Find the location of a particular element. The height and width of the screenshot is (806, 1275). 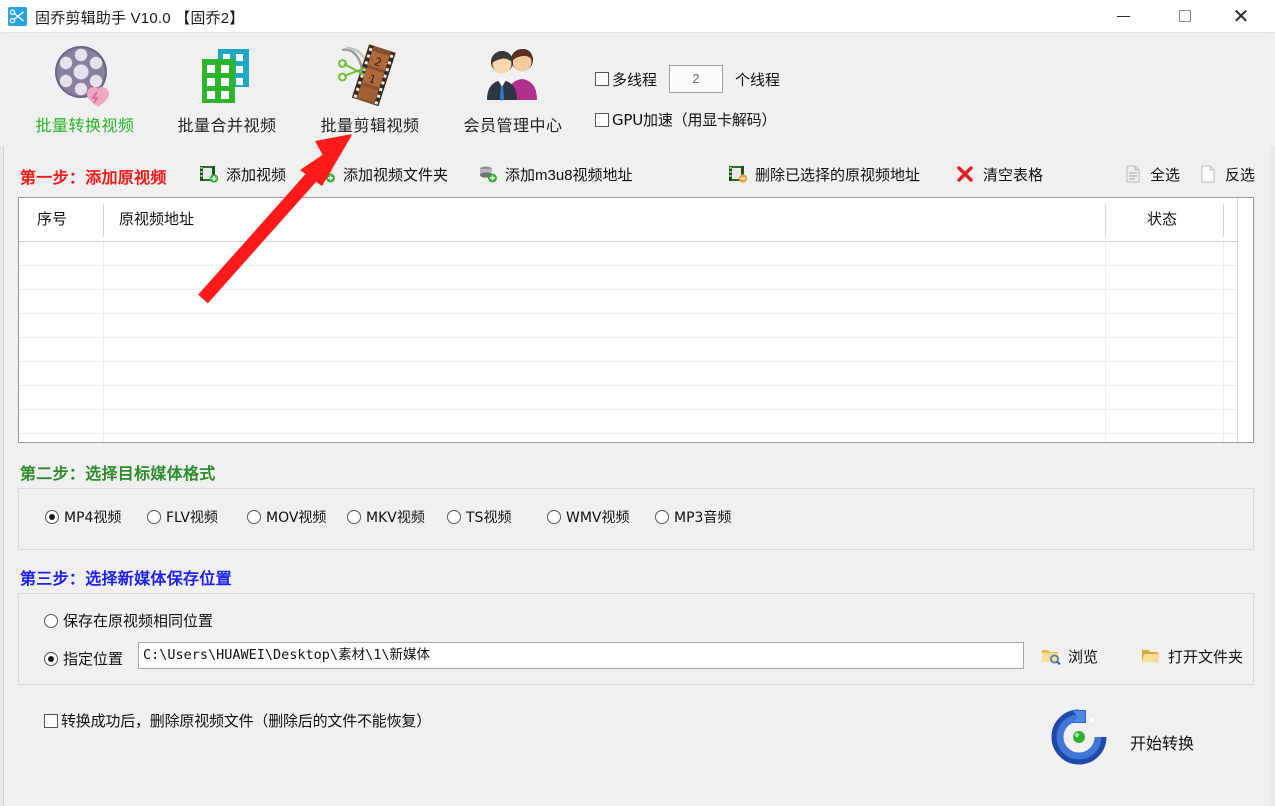

toolbar-label-member-center: 会员管理中心 is located at coordinates (513, 126).